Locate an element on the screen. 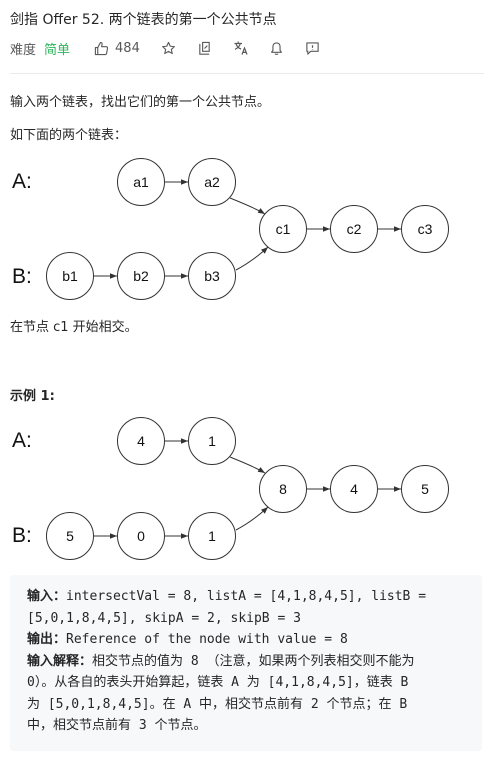  list-node-b2: b2 is located at coordinates (141, 276).